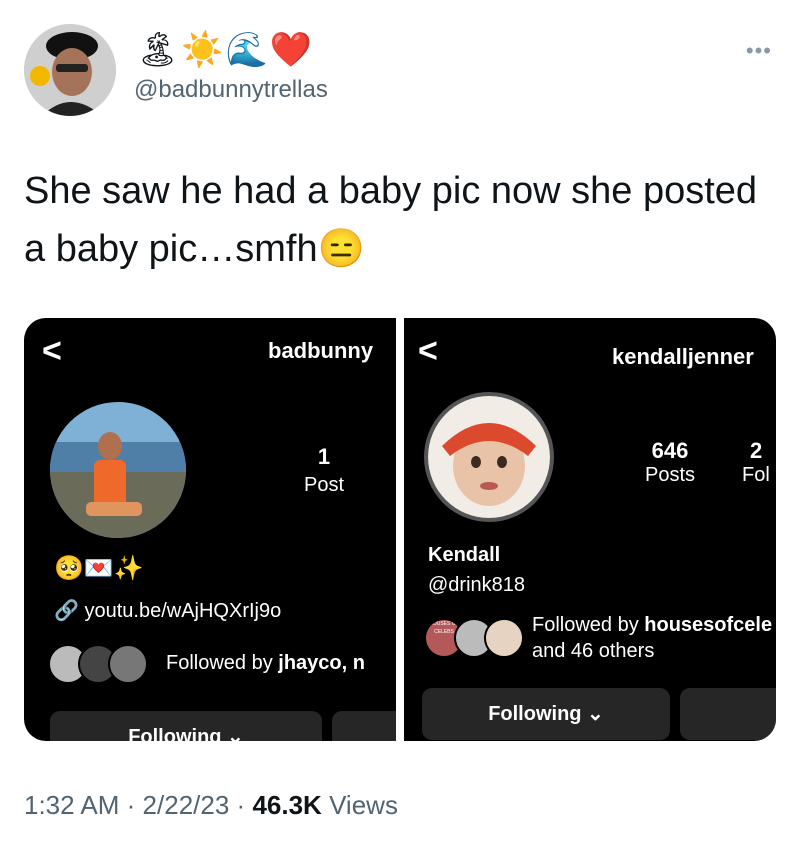 The image size is (800, 845). I want to click on left-bio-emojis: 🥺💌✨, so click(99, 568).